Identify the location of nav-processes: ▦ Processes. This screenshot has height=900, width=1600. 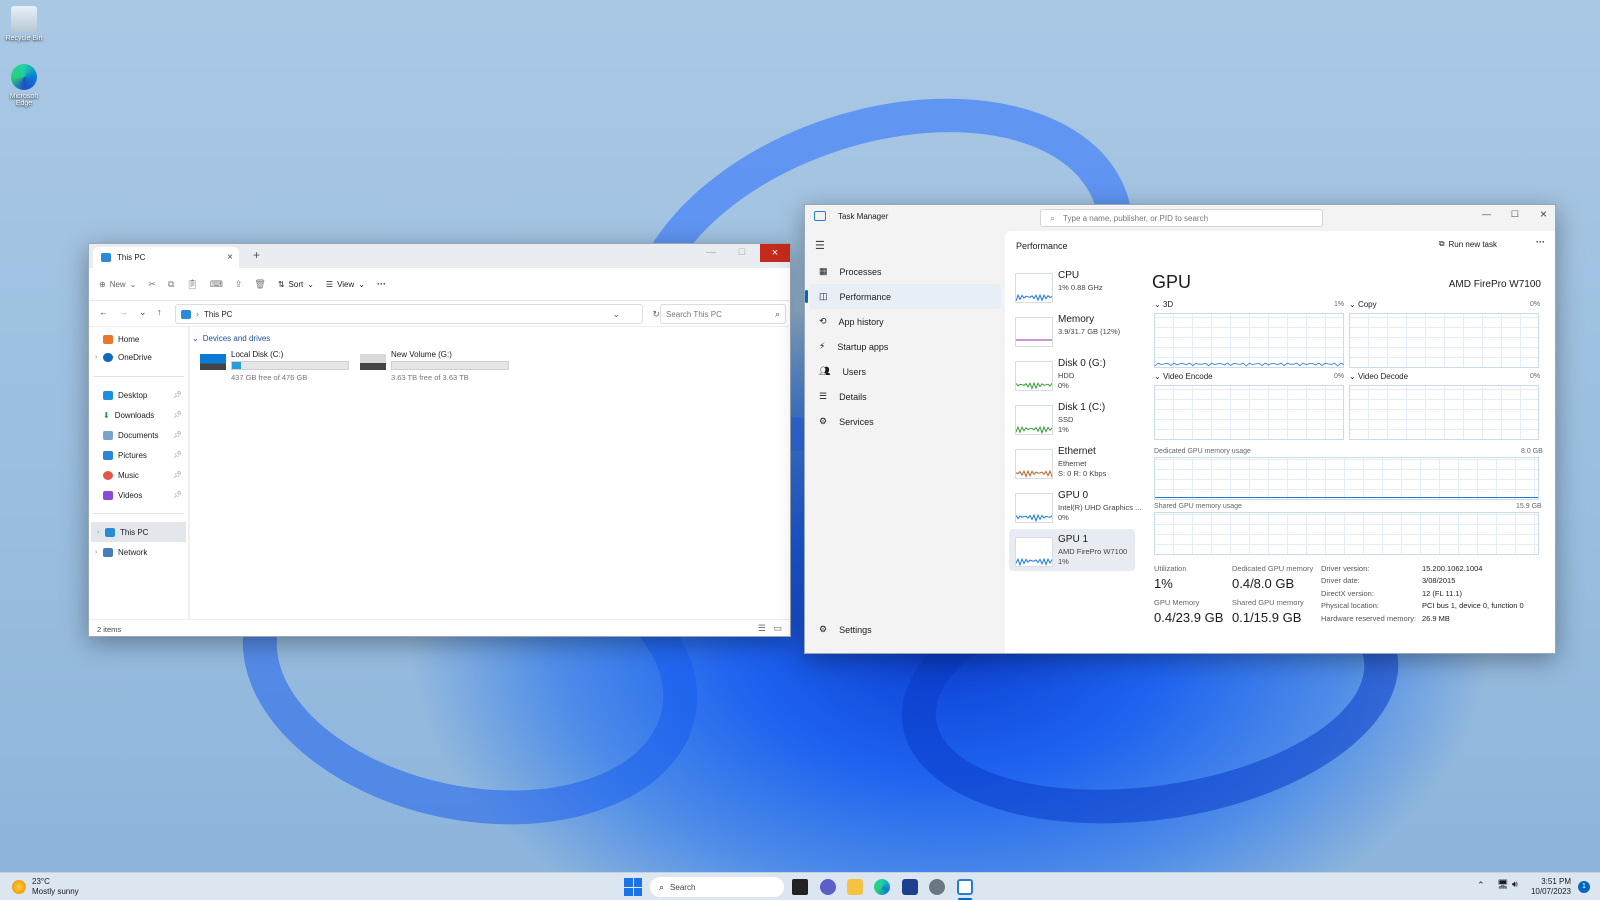
(905, 271).